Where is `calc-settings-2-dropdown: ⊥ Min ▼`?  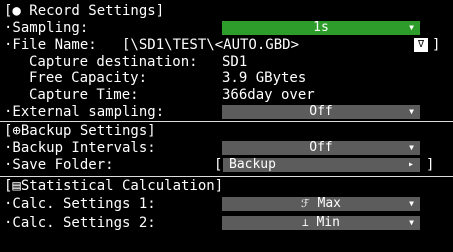
calc-settings-2-dropdown: ⊥ Min ▼ is located at coordinates (321, 223).